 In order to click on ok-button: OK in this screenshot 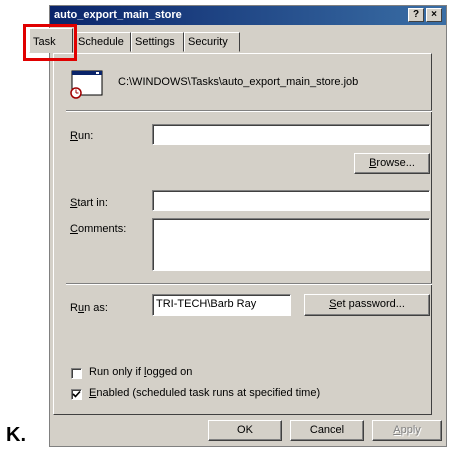, I will do `click(245, 430)`.